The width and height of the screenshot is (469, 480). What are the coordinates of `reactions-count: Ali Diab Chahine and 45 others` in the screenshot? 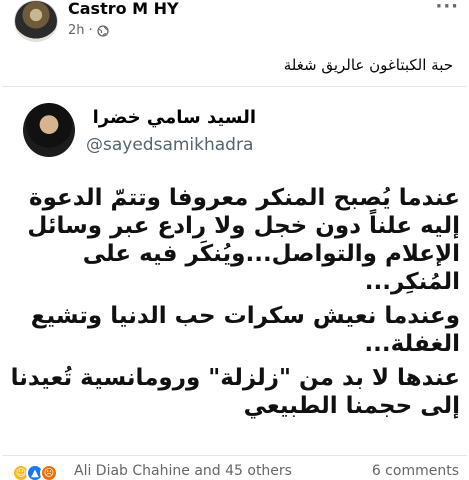 It's located at (183, 471).